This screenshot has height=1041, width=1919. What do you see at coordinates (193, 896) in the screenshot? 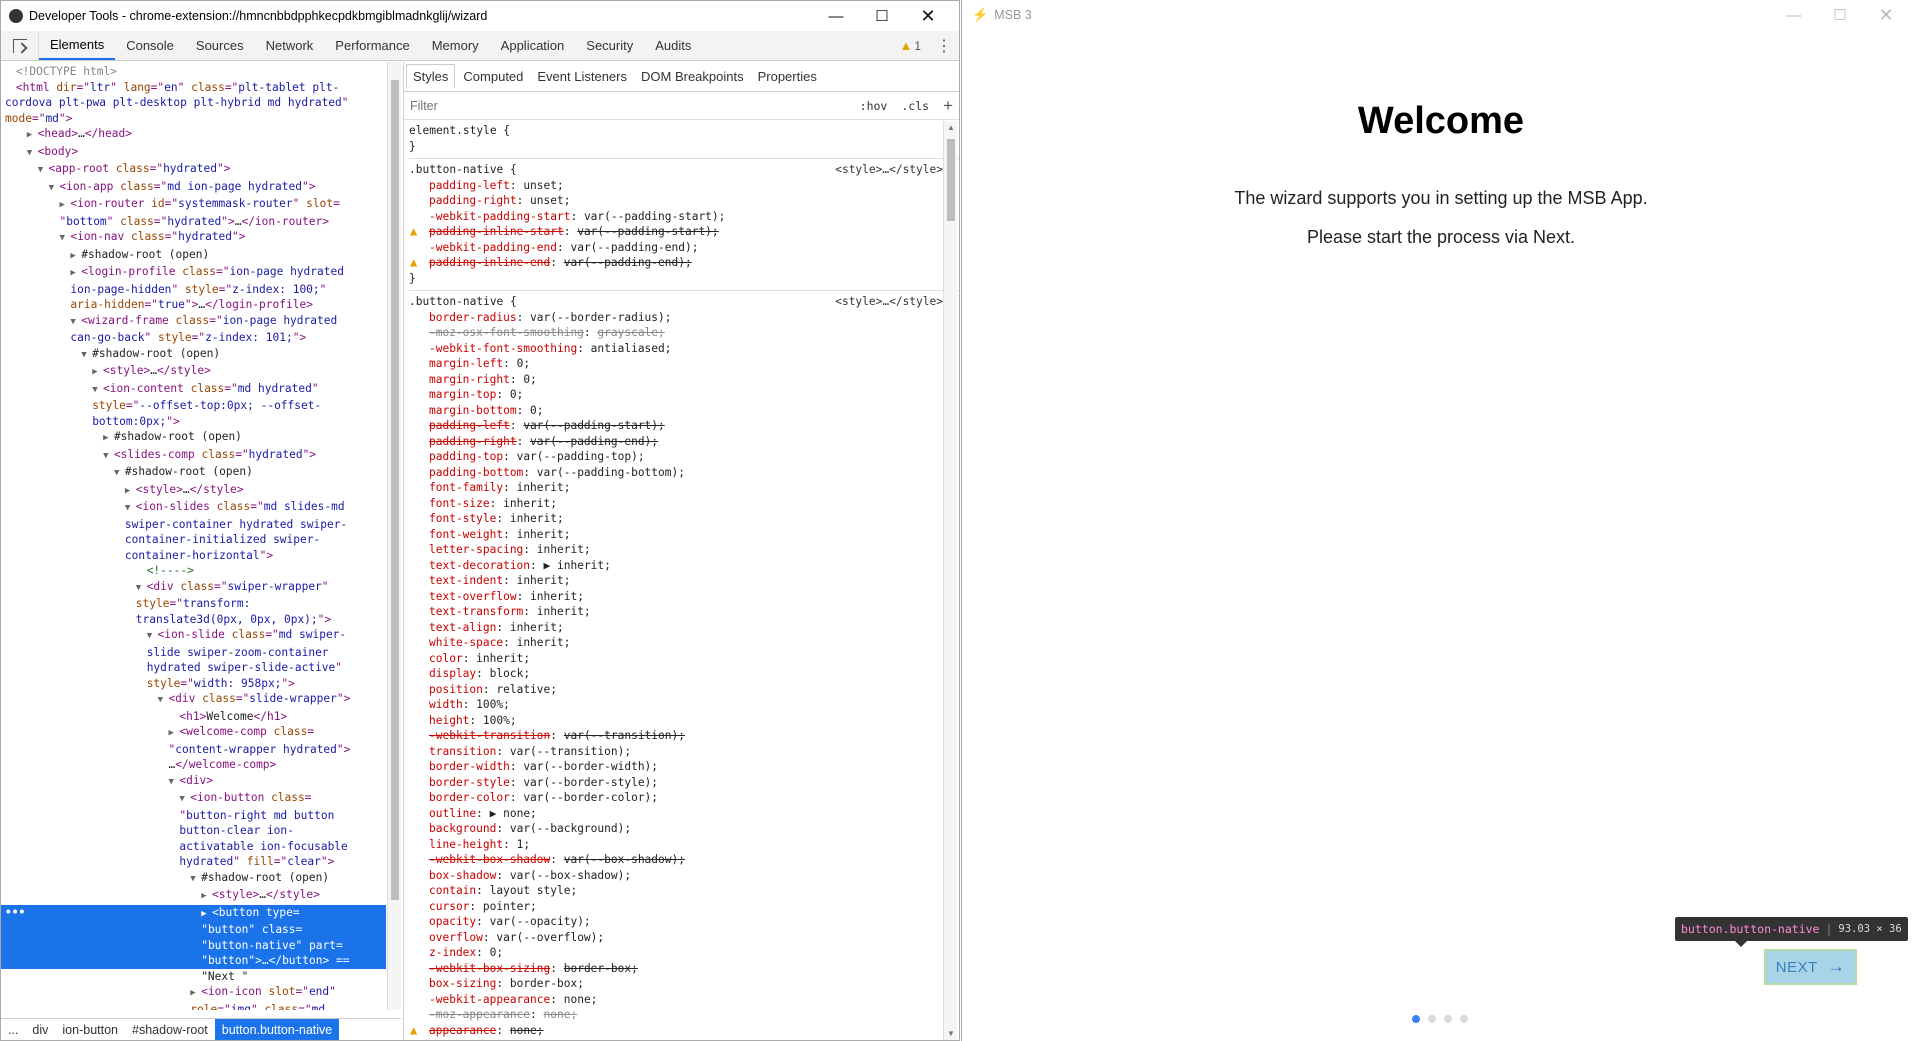
I see `dom-node: ▶ <style>…</style>` at bounding box center [193, 896].